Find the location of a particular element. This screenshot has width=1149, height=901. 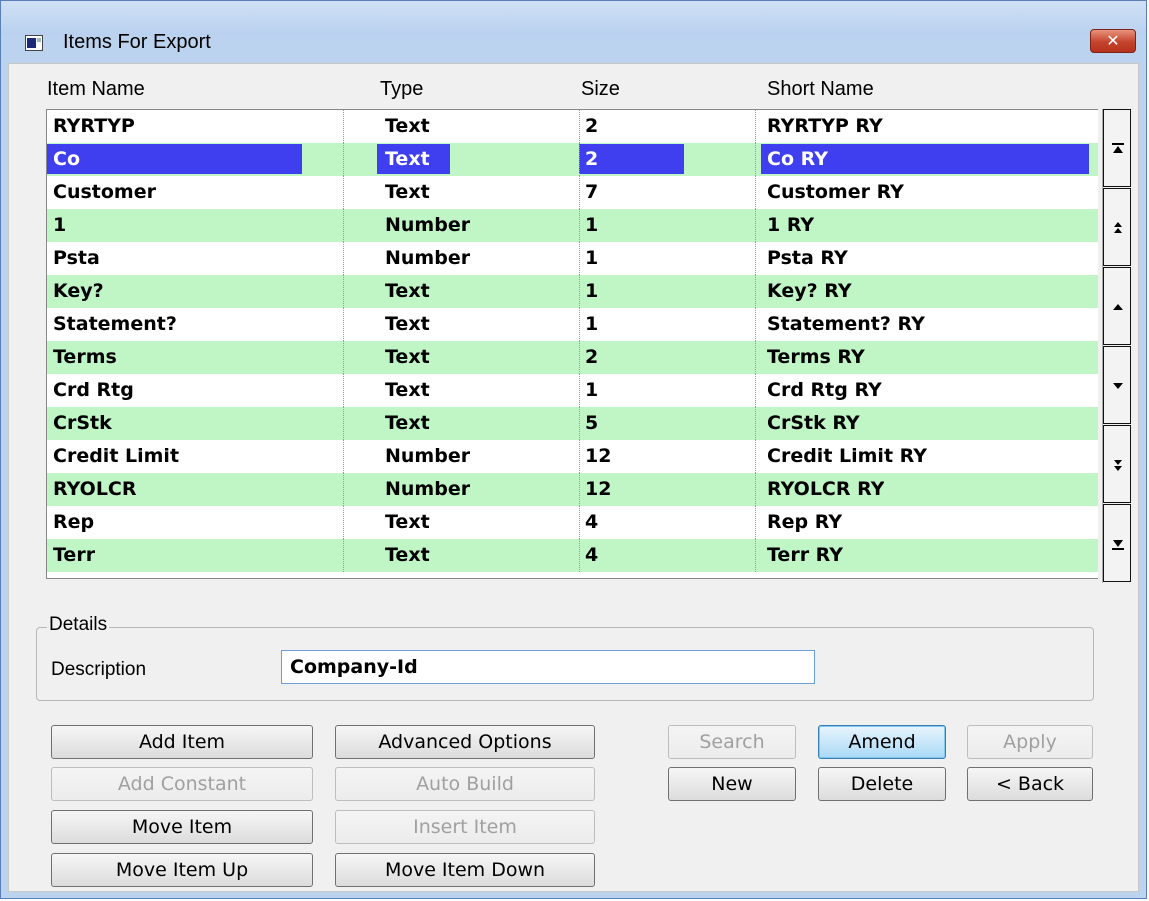

amend-button: Amend is located at coordinates (882, 742).